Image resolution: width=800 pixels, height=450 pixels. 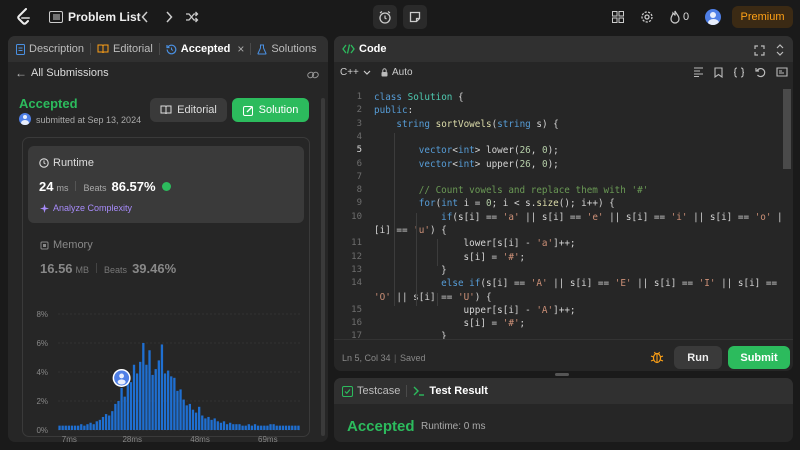 What do you see at coordinates (359, 176) in the screenshot?
I see `line-number: 7` at bounding box center [359, 176].